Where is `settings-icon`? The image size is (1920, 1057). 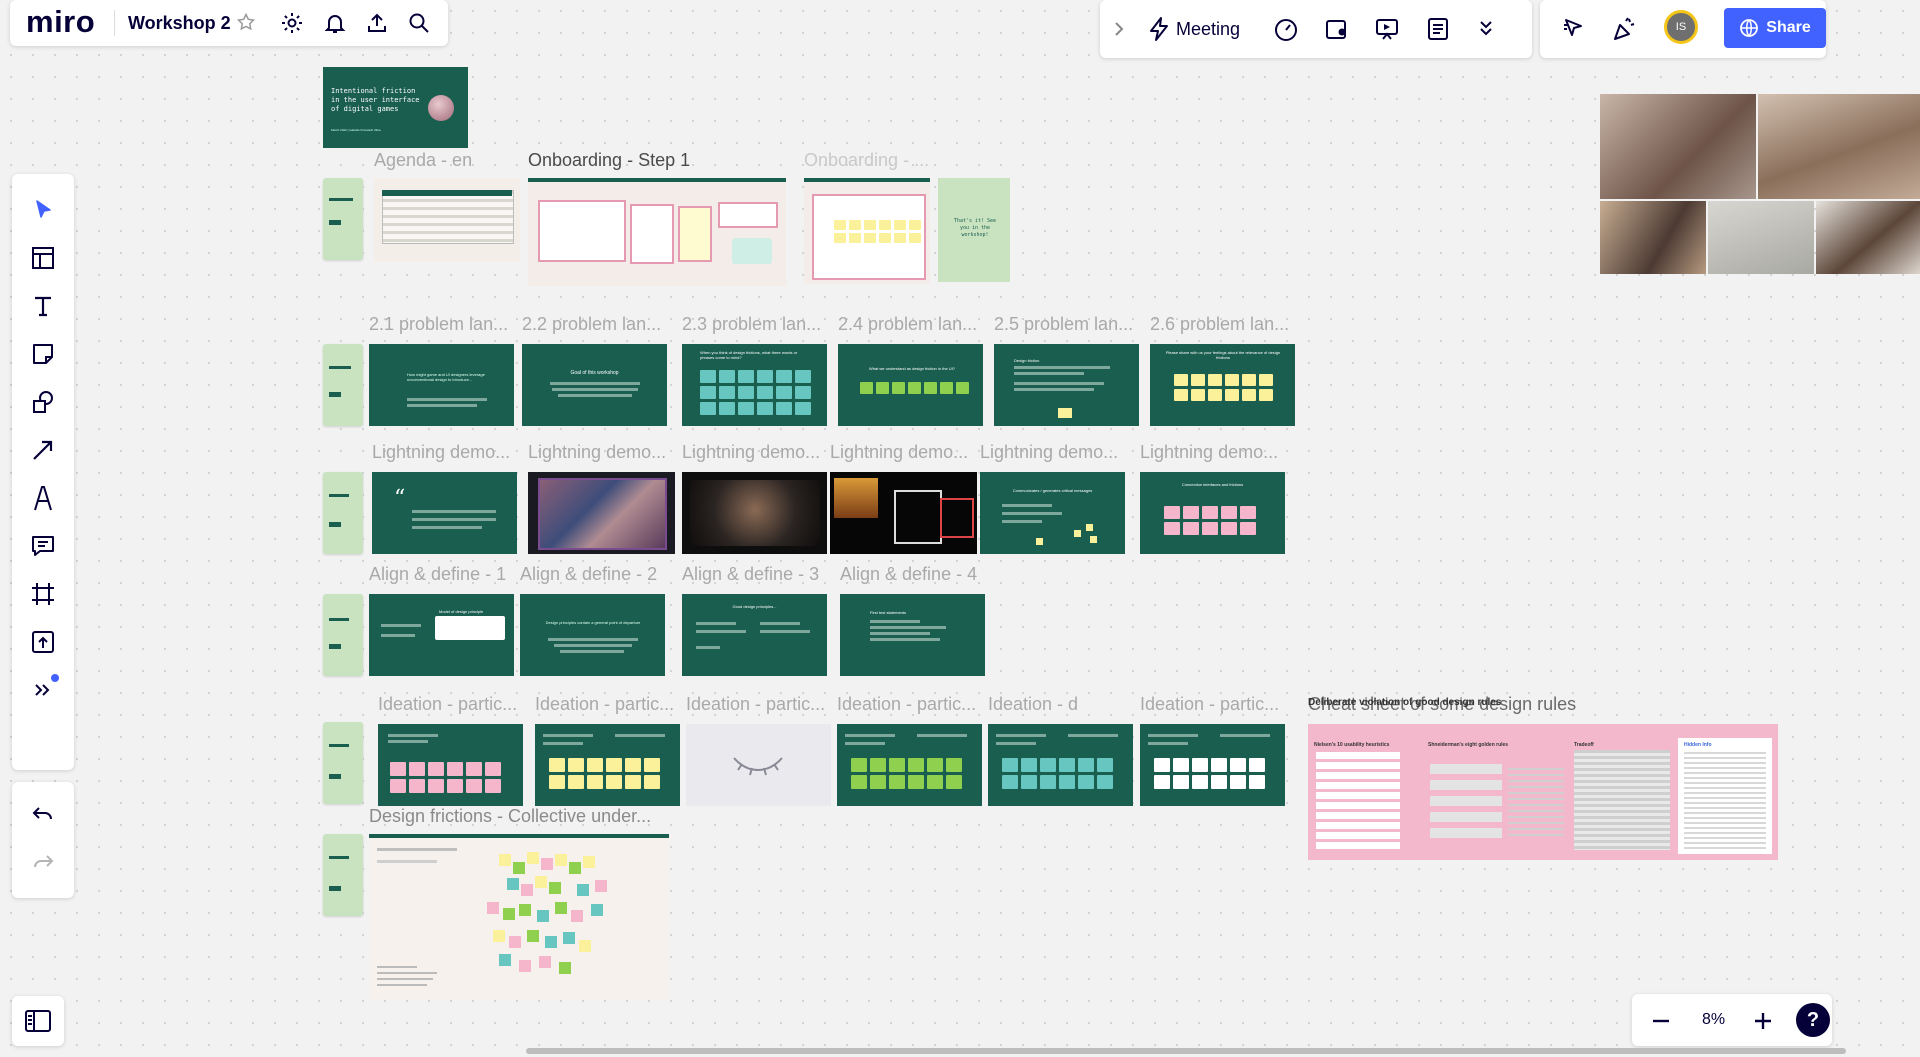
settings-icon is located at coordinates (292, 23).